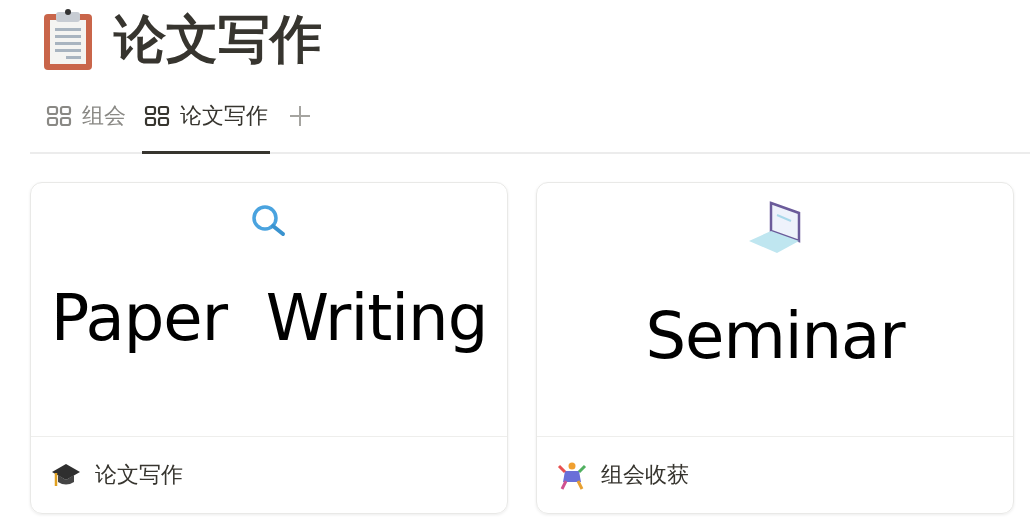  Describe the element at coordinates (269, 318) in the screenshot. I see `cover-text: Paper Writing` at that location.